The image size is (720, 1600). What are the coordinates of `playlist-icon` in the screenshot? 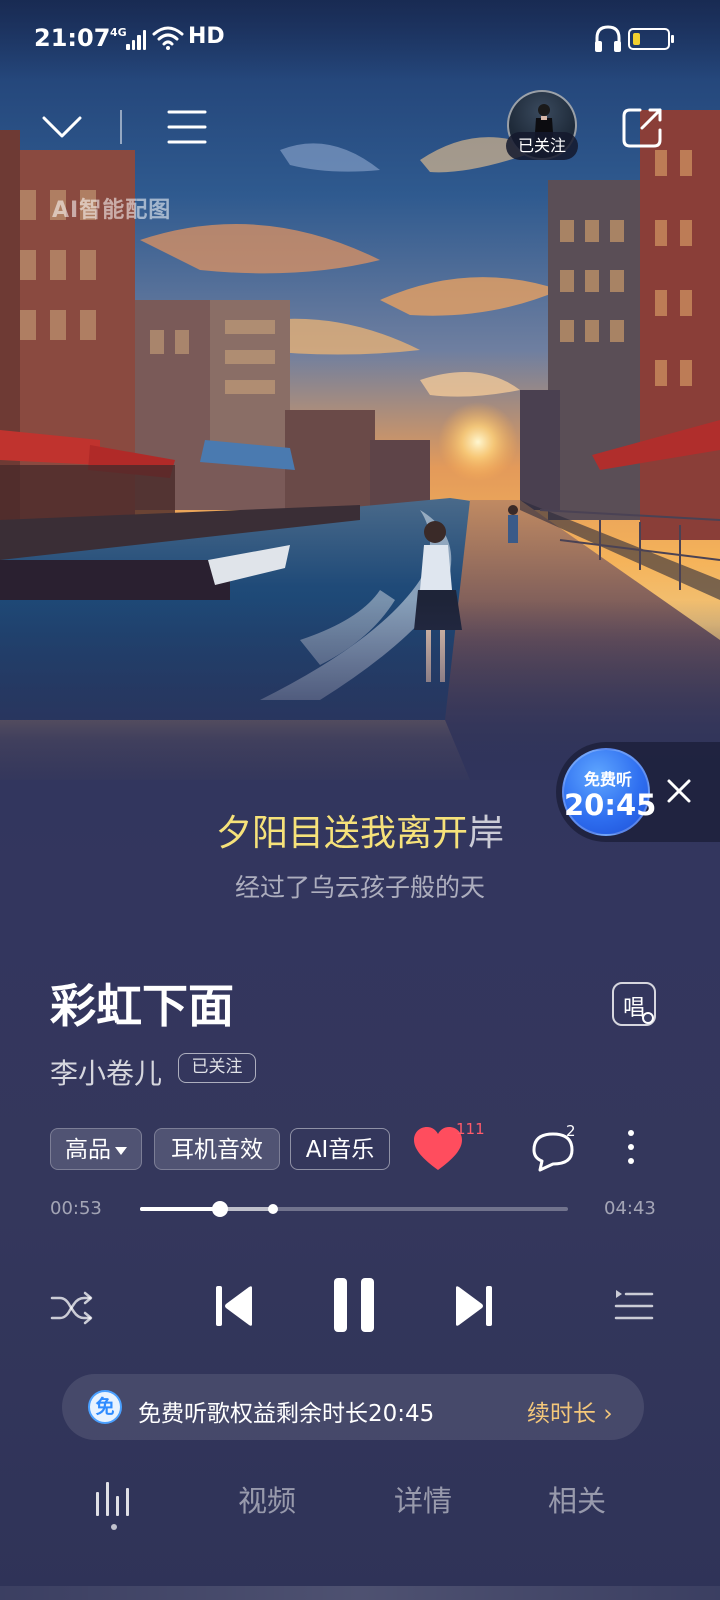 It's located at (634, 1305).